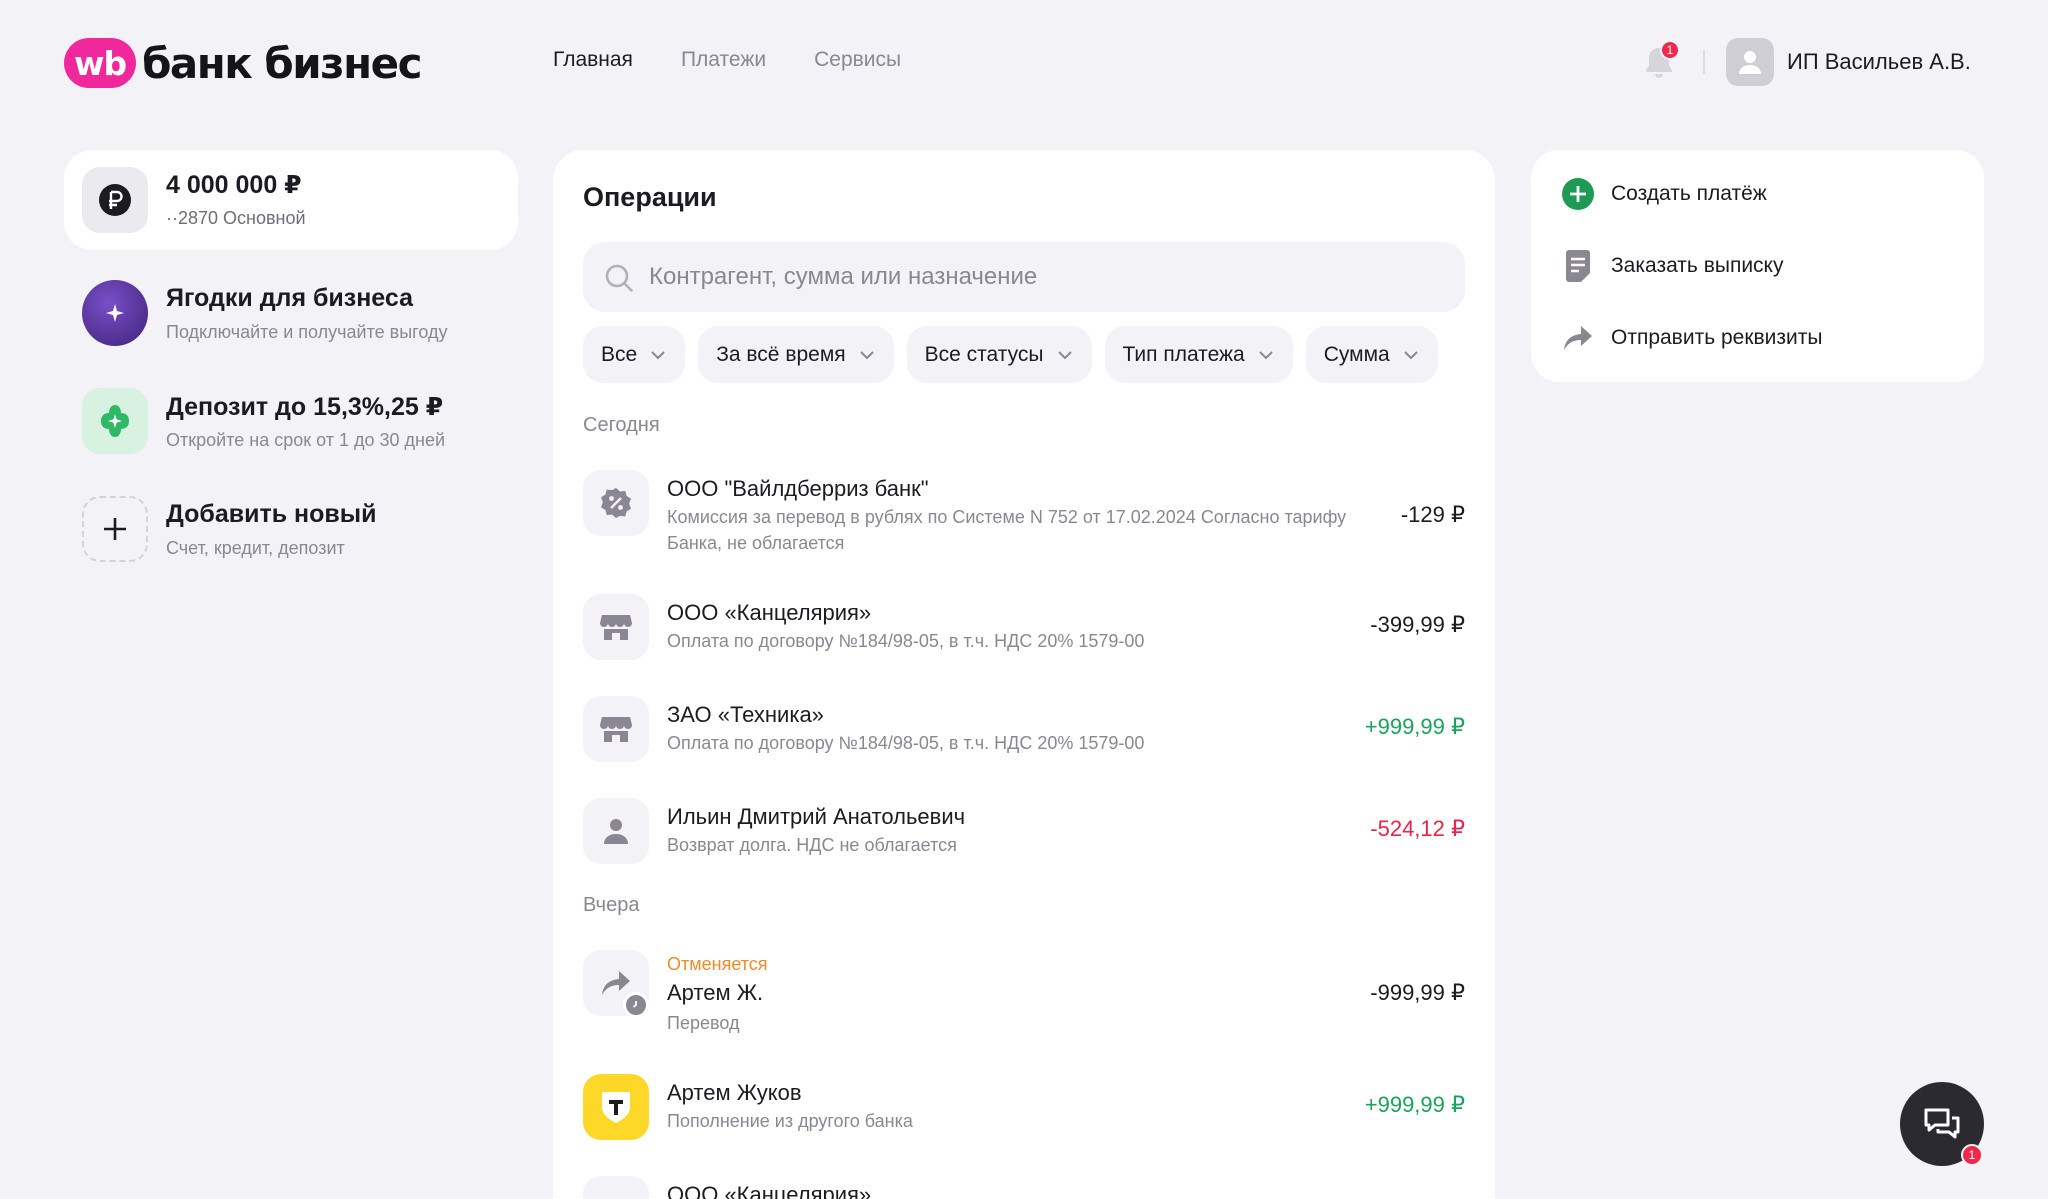 The width and height of the screenshot is (2048, 1199). I want to click on action-label: Отправить реквизиты, so click(1717, 337).